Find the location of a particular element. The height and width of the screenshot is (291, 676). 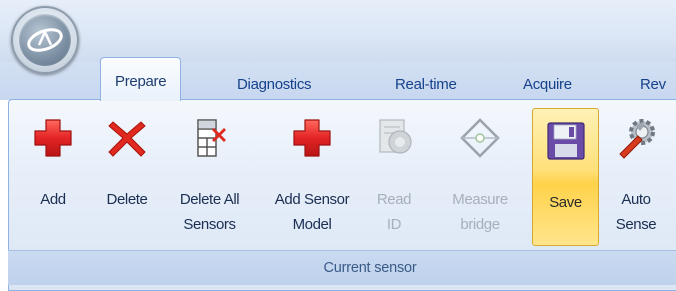

tab-real-time: Real-time is located at coordinates (426, 85).